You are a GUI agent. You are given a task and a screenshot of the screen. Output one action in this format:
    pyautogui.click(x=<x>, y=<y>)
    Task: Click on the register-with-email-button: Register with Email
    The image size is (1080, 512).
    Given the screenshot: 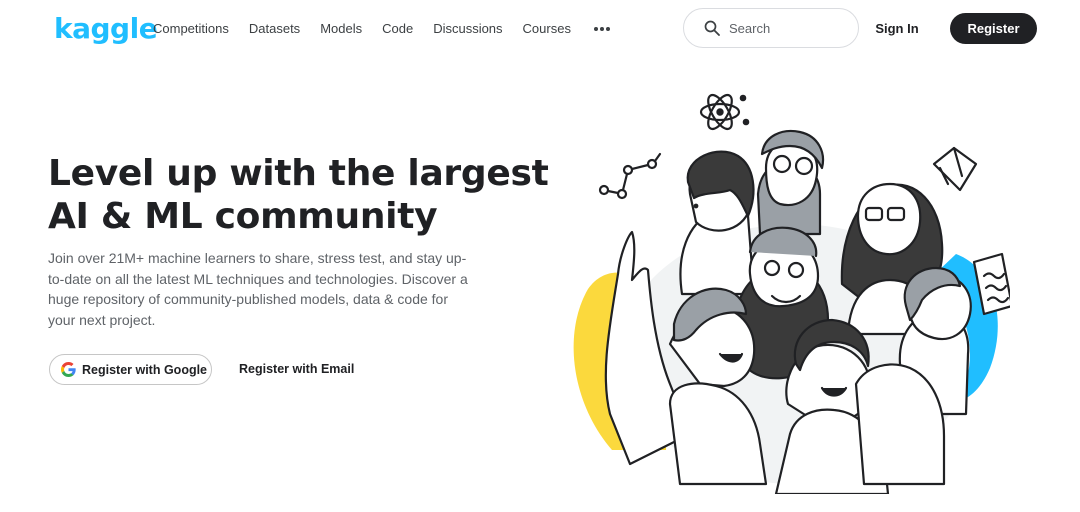 What is the action you would take?
    pyautogui.click(x=296, y=369)
    